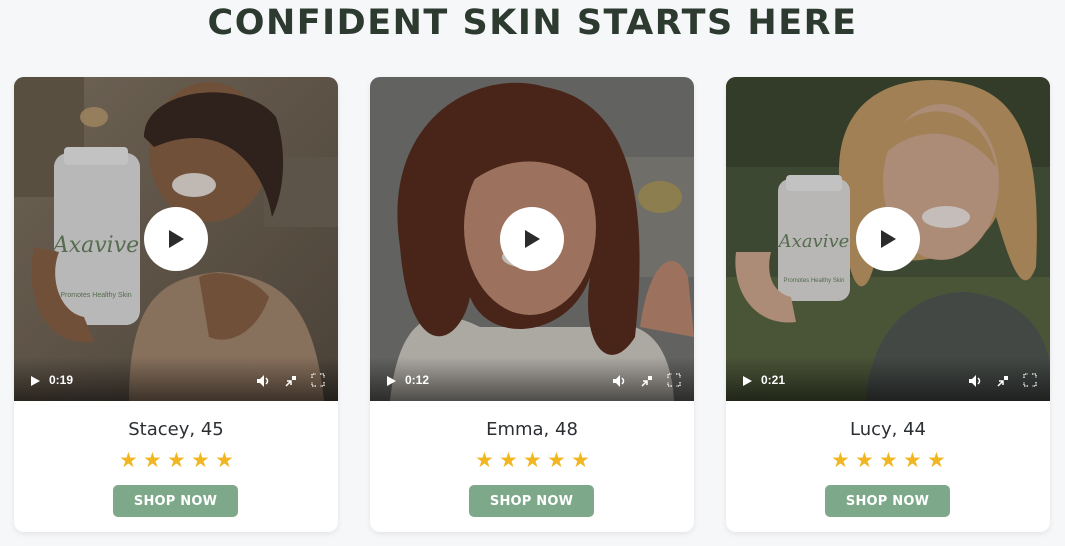 The image size is (1065, 546). What do you see at coordinates (532, 23) in the screenshot?
I see `section-heading: CONFIDENT SKIN STARTS HERE` at bounding box center [532, 23].